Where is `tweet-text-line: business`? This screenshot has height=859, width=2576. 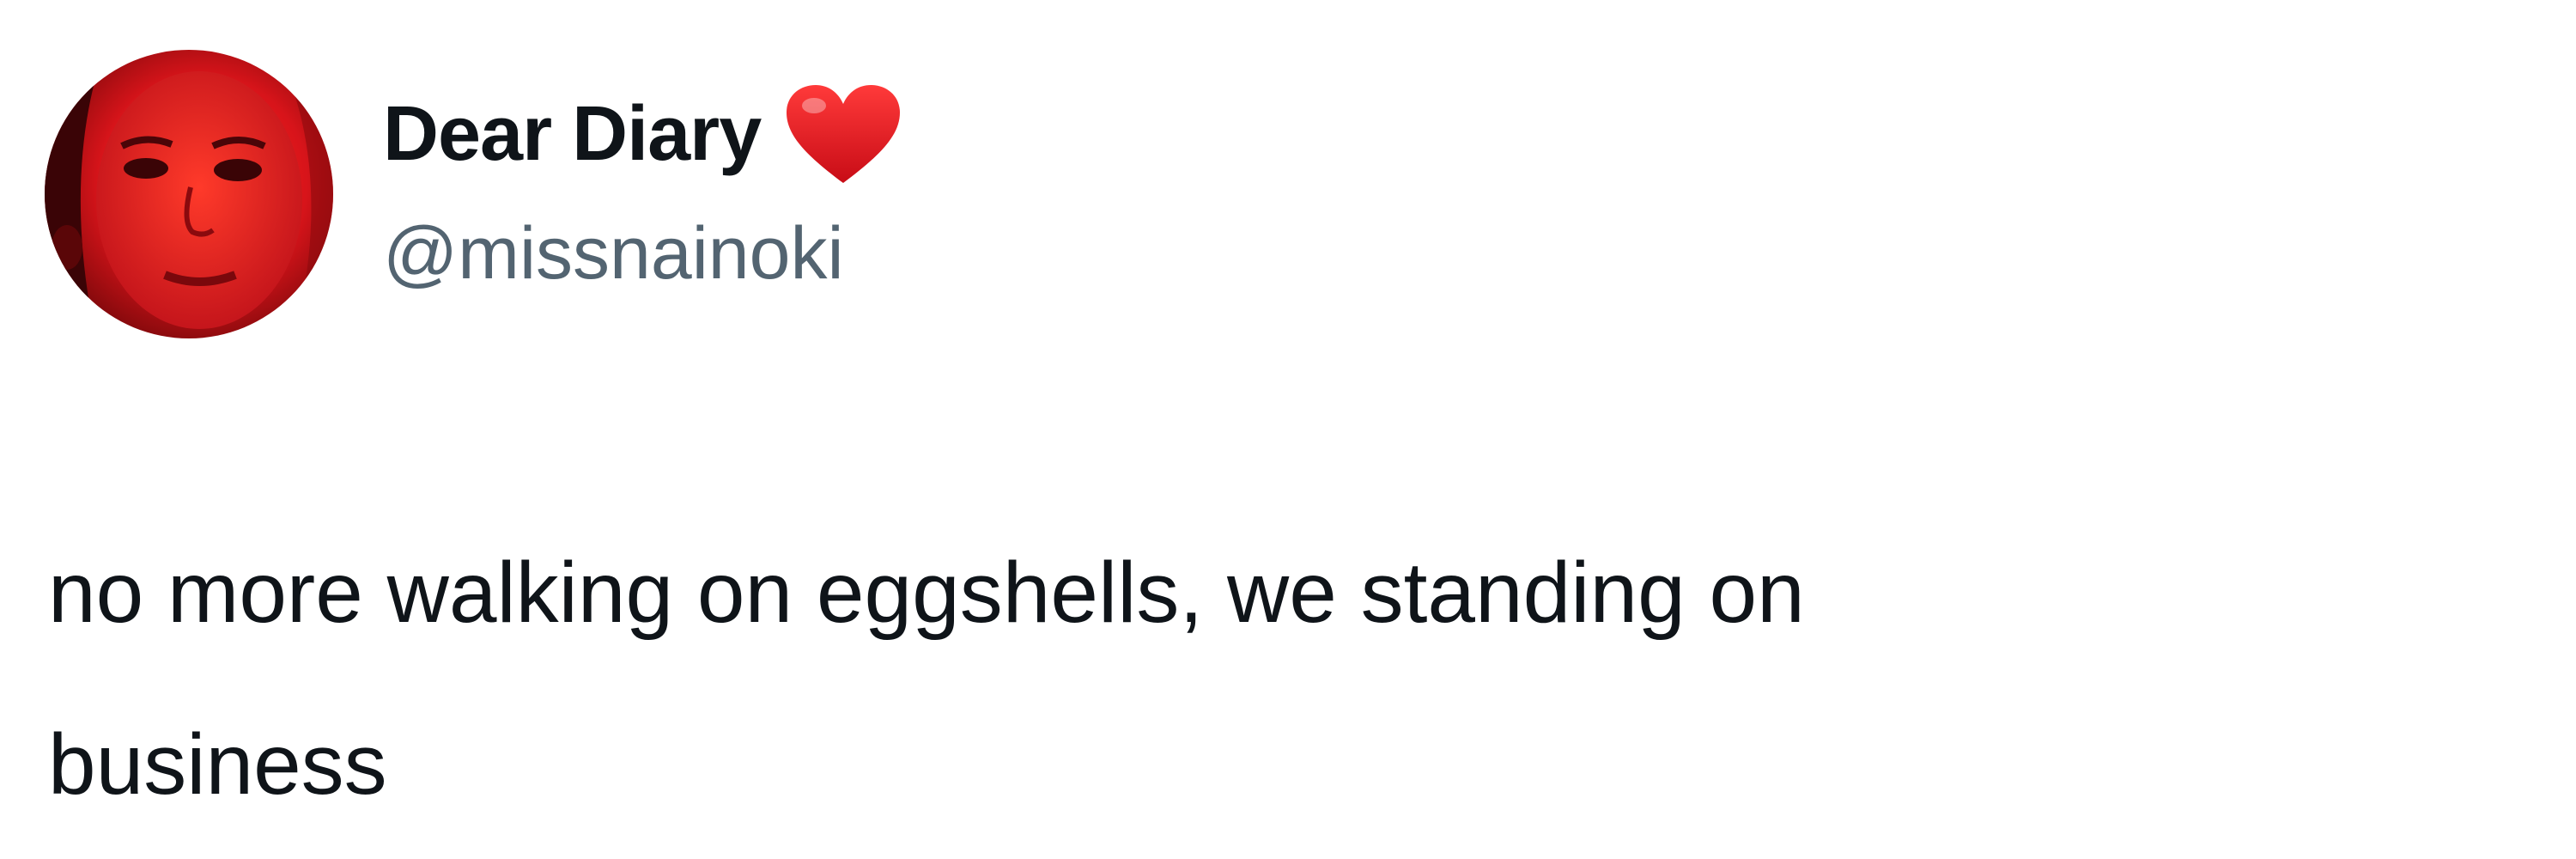 tweet-text-line: business is located at coordinates (218, 765).